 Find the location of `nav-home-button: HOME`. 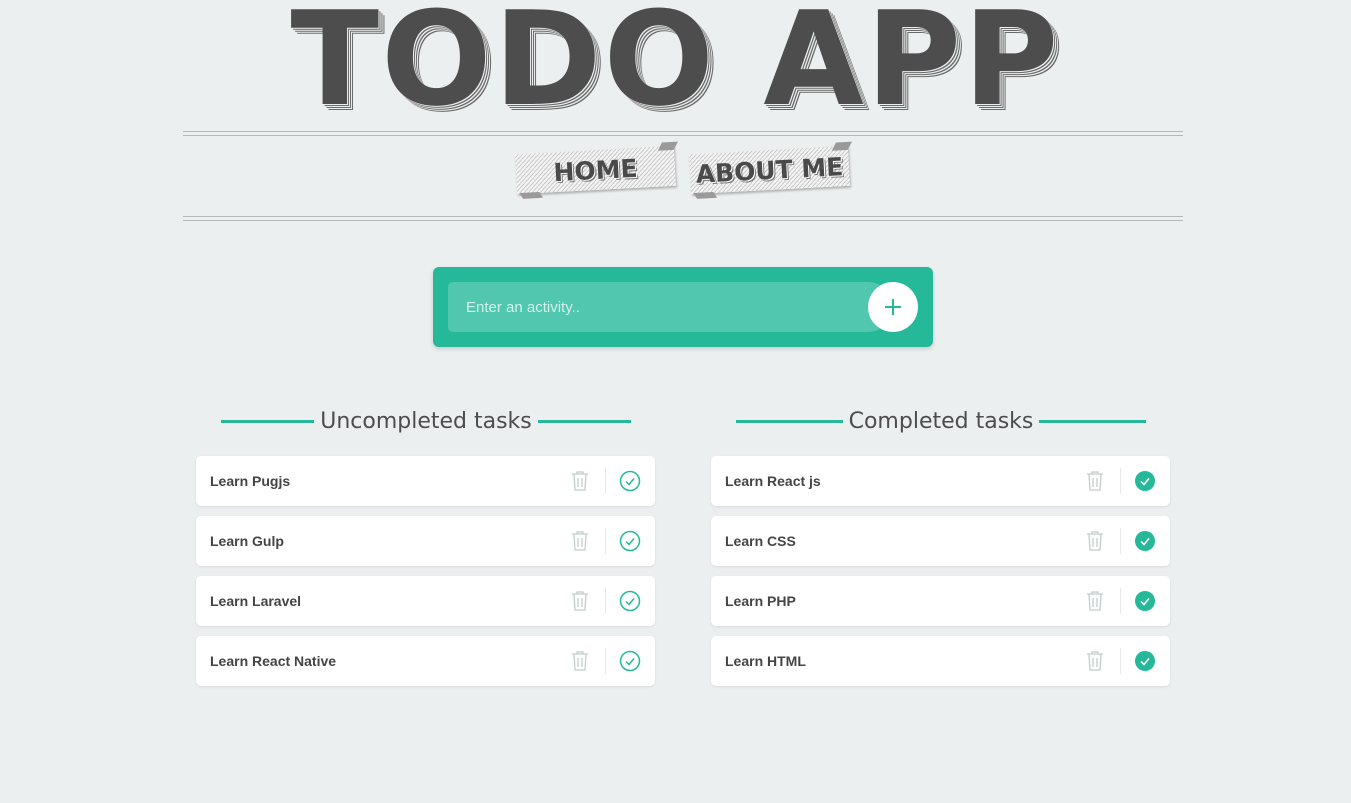

nav-home-button: HOME is located at coordinates (595, 170).